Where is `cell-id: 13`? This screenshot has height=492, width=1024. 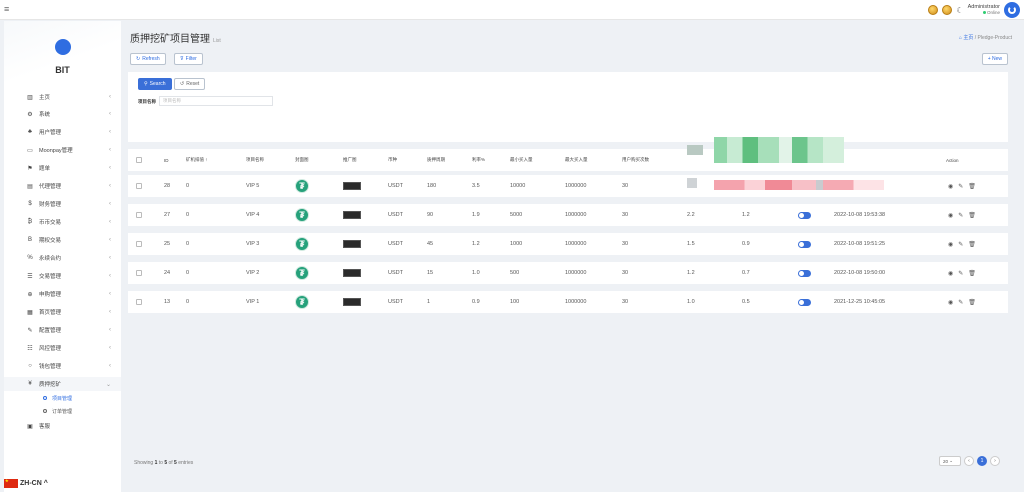 cell-id: 13 is located at coordinates (167, 302).